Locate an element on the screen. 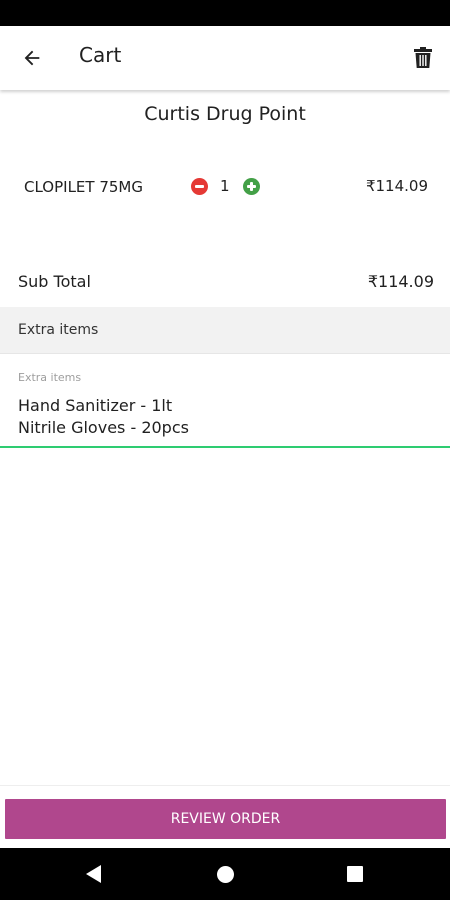 Image resolution: width=450 pixels, height=900 pixels. nav-home-icon is located at coordinates (225, 874).